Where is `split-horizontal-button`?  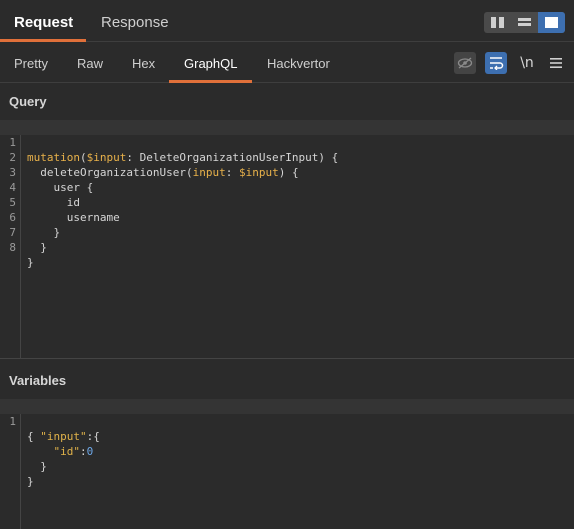 split-horizontal-button is located at coordinates (497, 22).